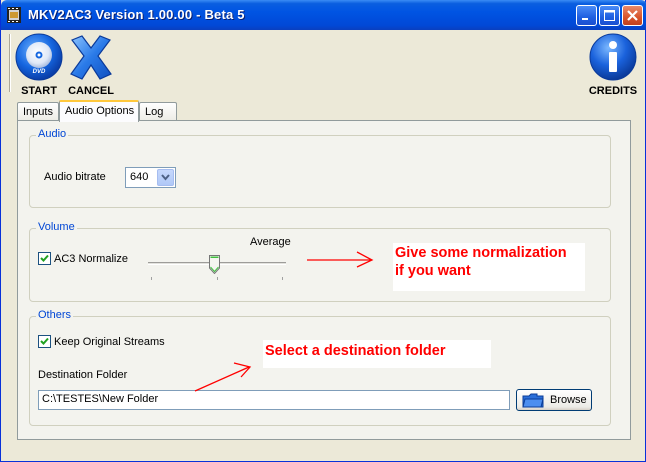  Describe the element at coordinates (91, 91) in the screenshot. I see `cancel-label: CANCEL` at that location.